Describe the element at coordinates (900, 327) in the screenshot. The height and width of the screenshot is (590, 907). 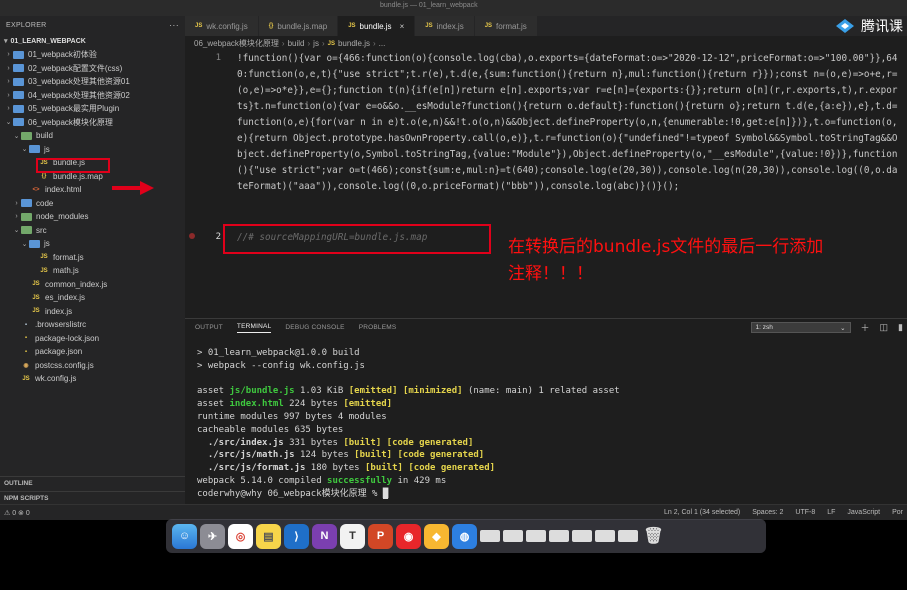
I see `trash-icon: ▮` at that location.